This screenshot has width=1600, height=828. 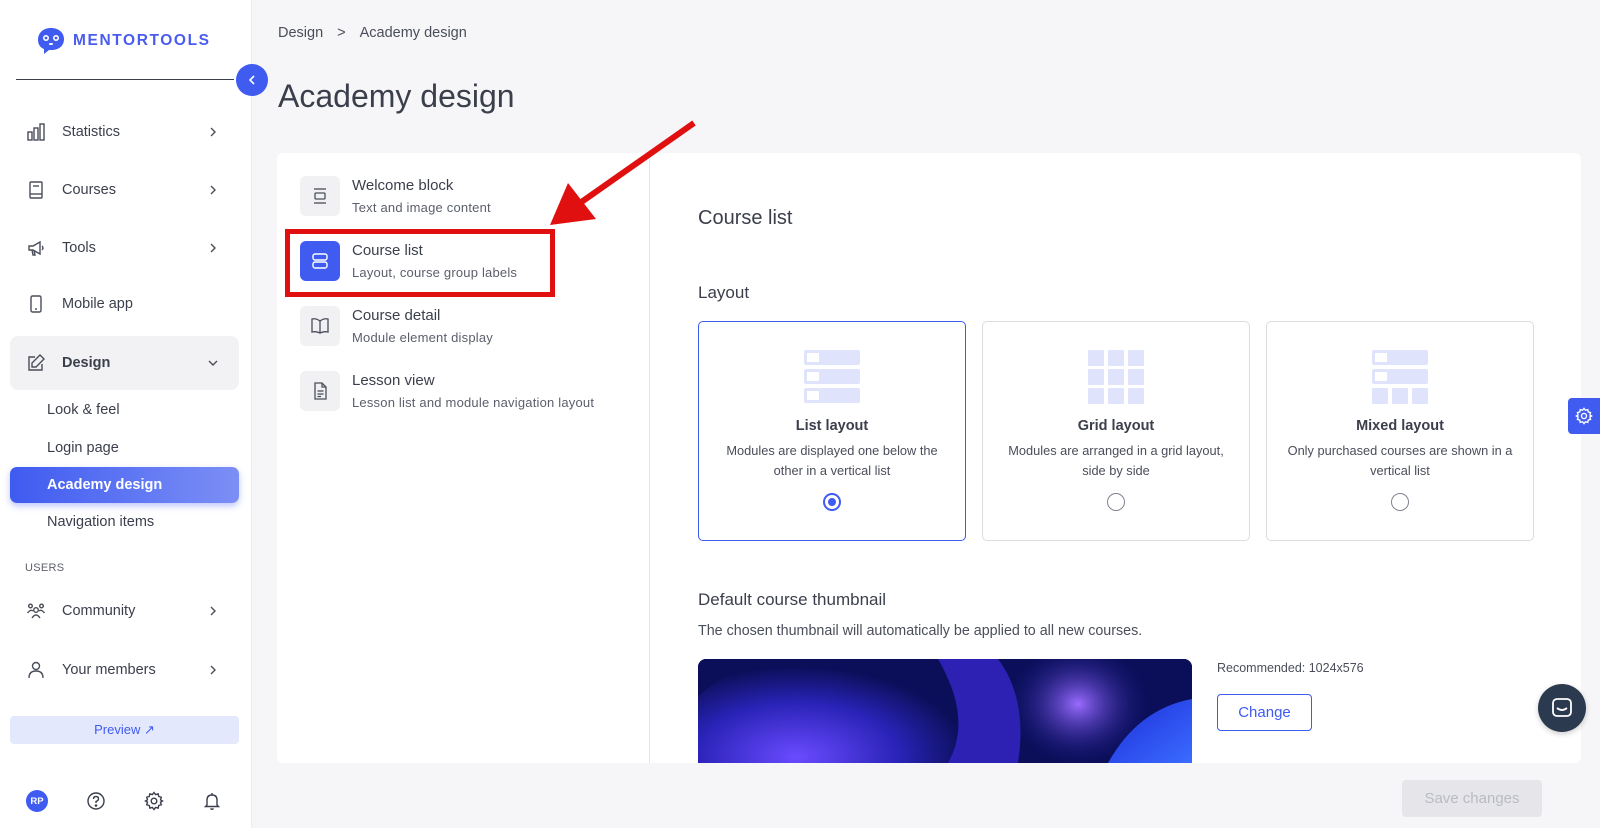 What do you see at coordinates (421, 207) in the screenshot?
I see `menu-item-subtitle: Text and image content` at bounding box center [421, 207].